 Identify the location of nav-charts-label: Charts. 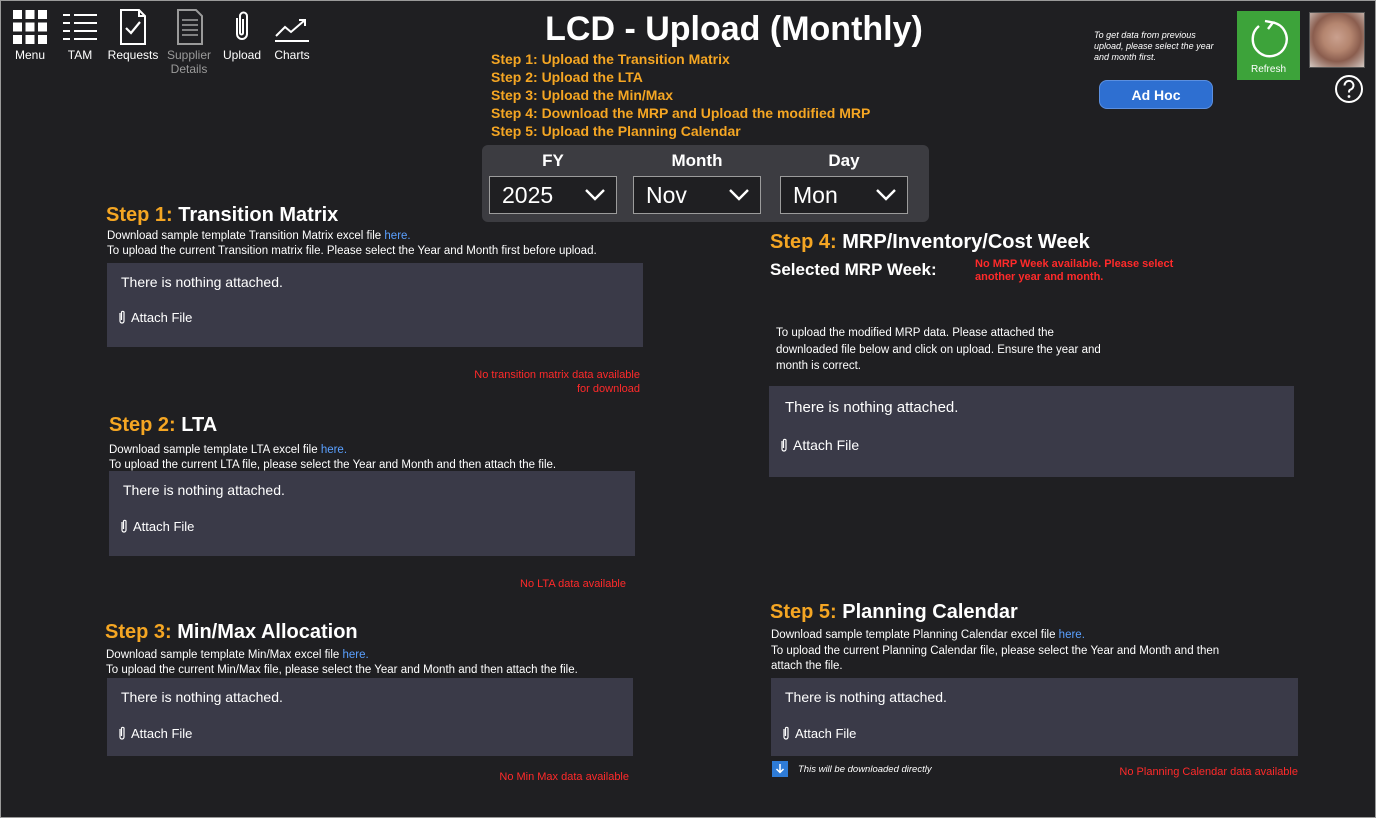
(292, 55).